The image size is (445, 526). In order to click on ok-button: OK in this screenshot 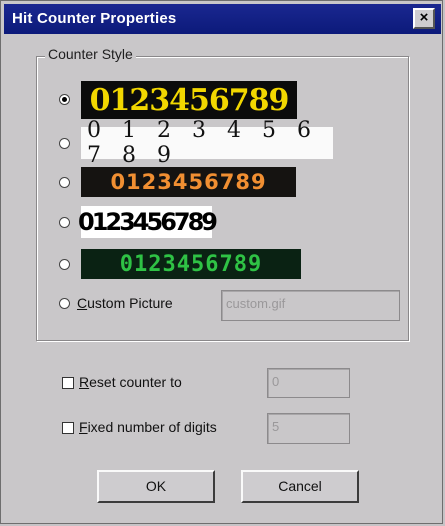, I will do `click(156, 486)`.